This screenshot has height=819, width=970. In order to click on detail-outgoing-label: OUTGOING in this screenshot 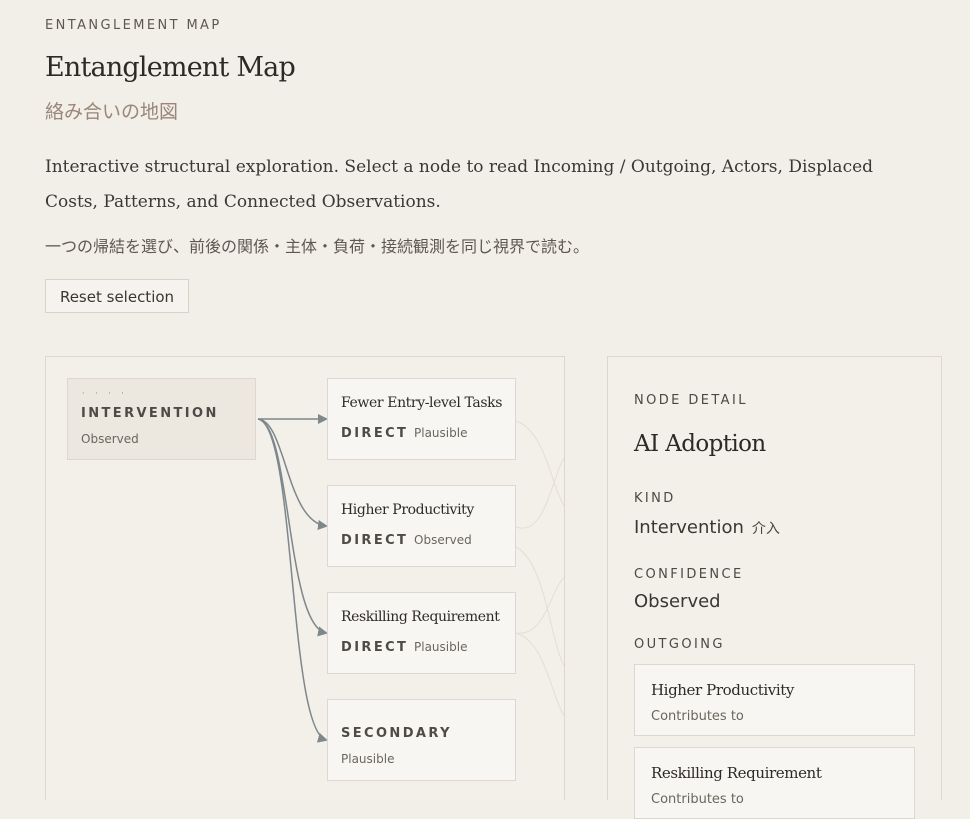, I will do `click(679, 644)`.